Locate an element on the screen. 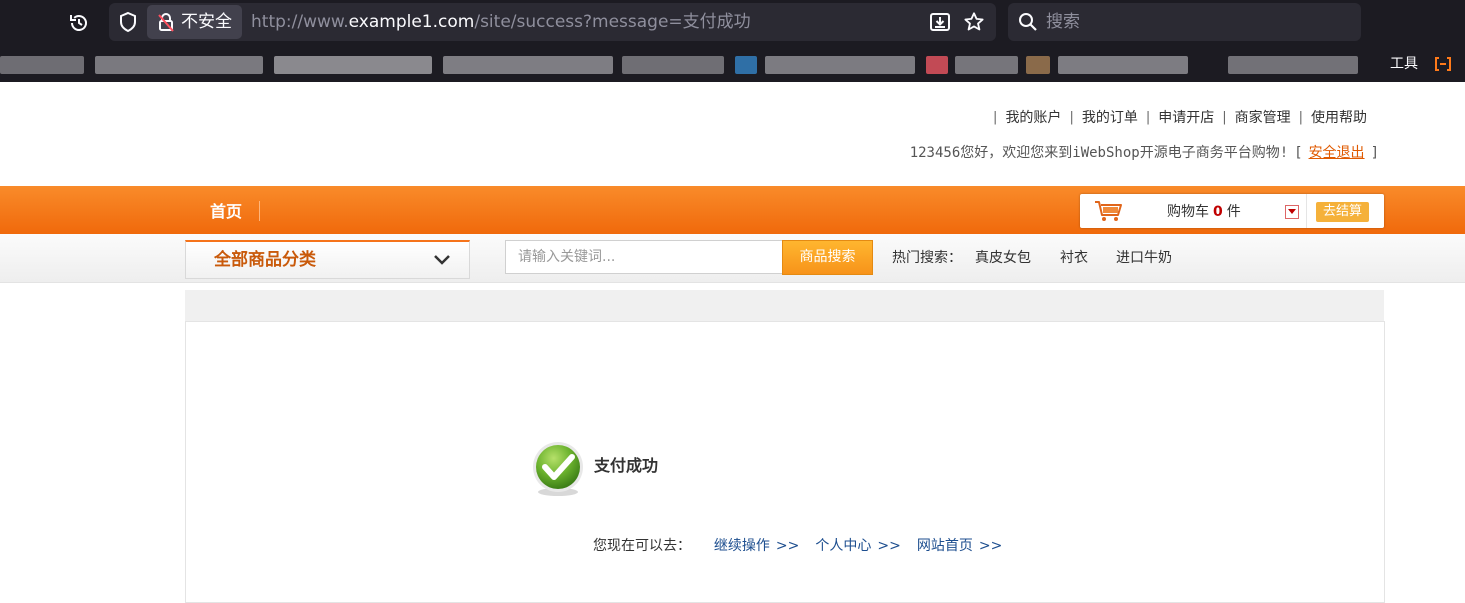  download-icon is located at coordinates (940, 22).